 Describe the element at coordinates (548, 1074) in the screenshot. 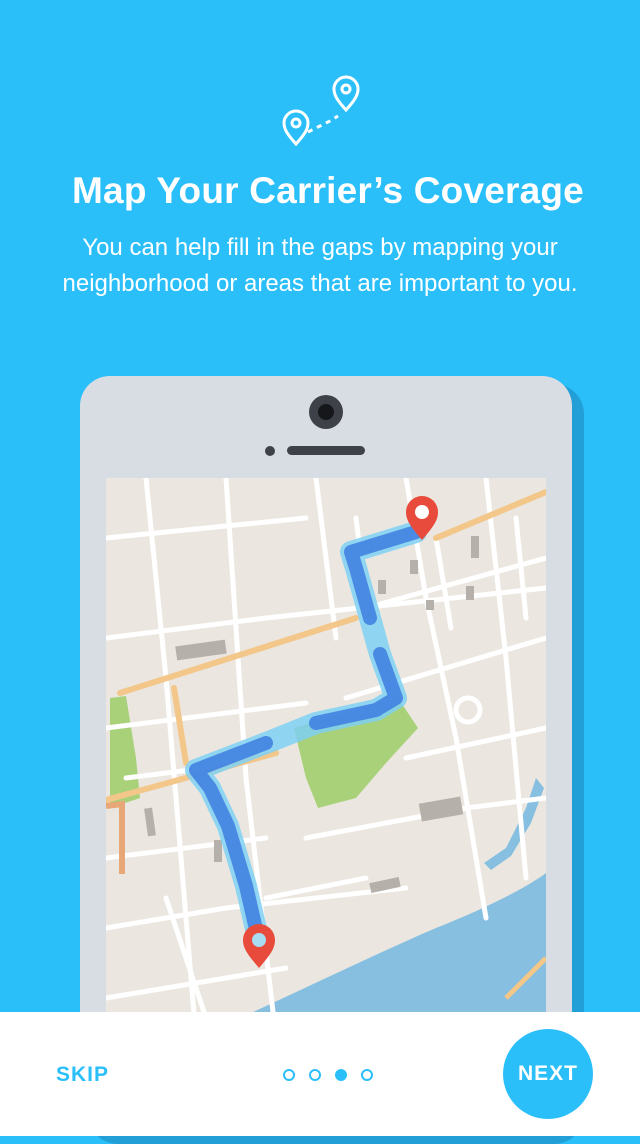

I see `next-button: NEXT` at that location.